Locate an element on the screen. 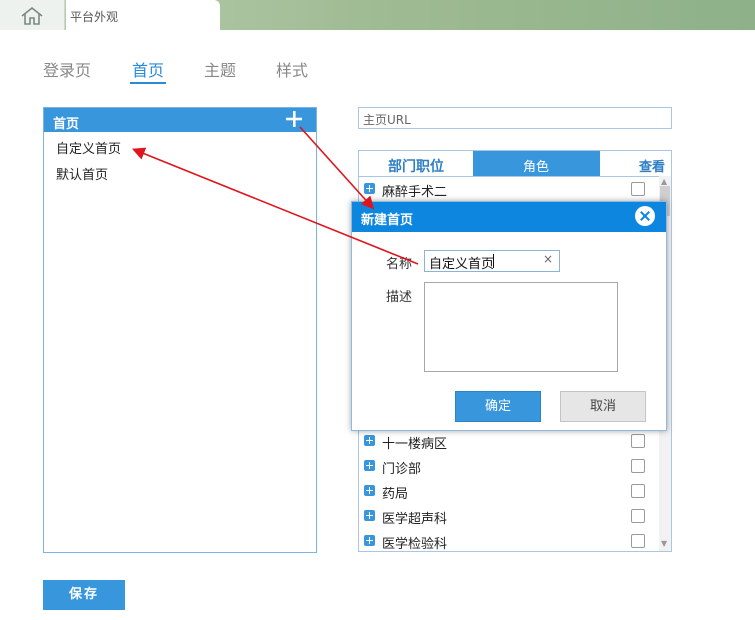 This screenshot has height=620, width=755. tab-role: 角色 is located at coordinates (536, 163).